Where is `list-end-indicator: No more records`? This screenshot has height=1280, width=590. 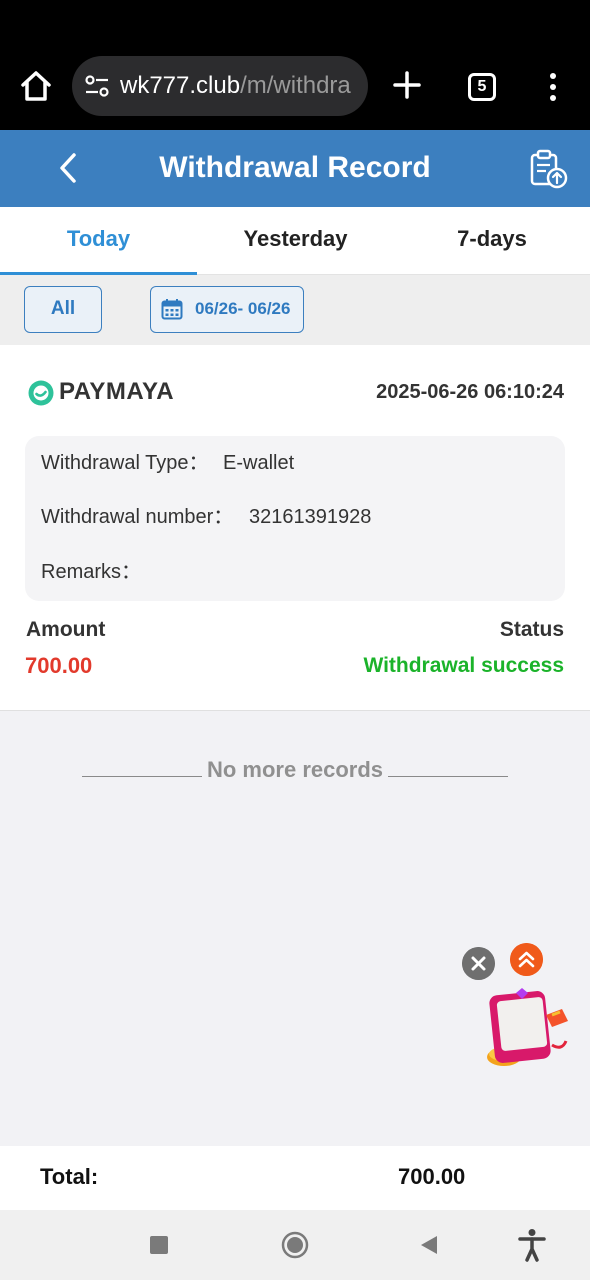
list-end-indicator: No more records is located at coordinates (295, 770).